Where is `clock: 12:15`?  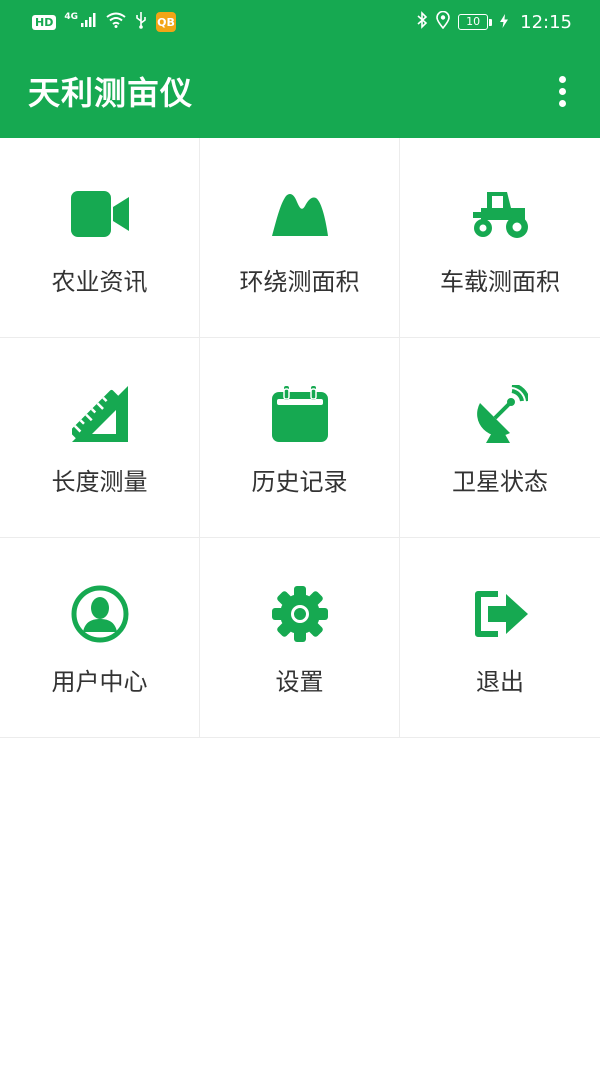
clock: 12:15 is located at coordinates (546, 22).